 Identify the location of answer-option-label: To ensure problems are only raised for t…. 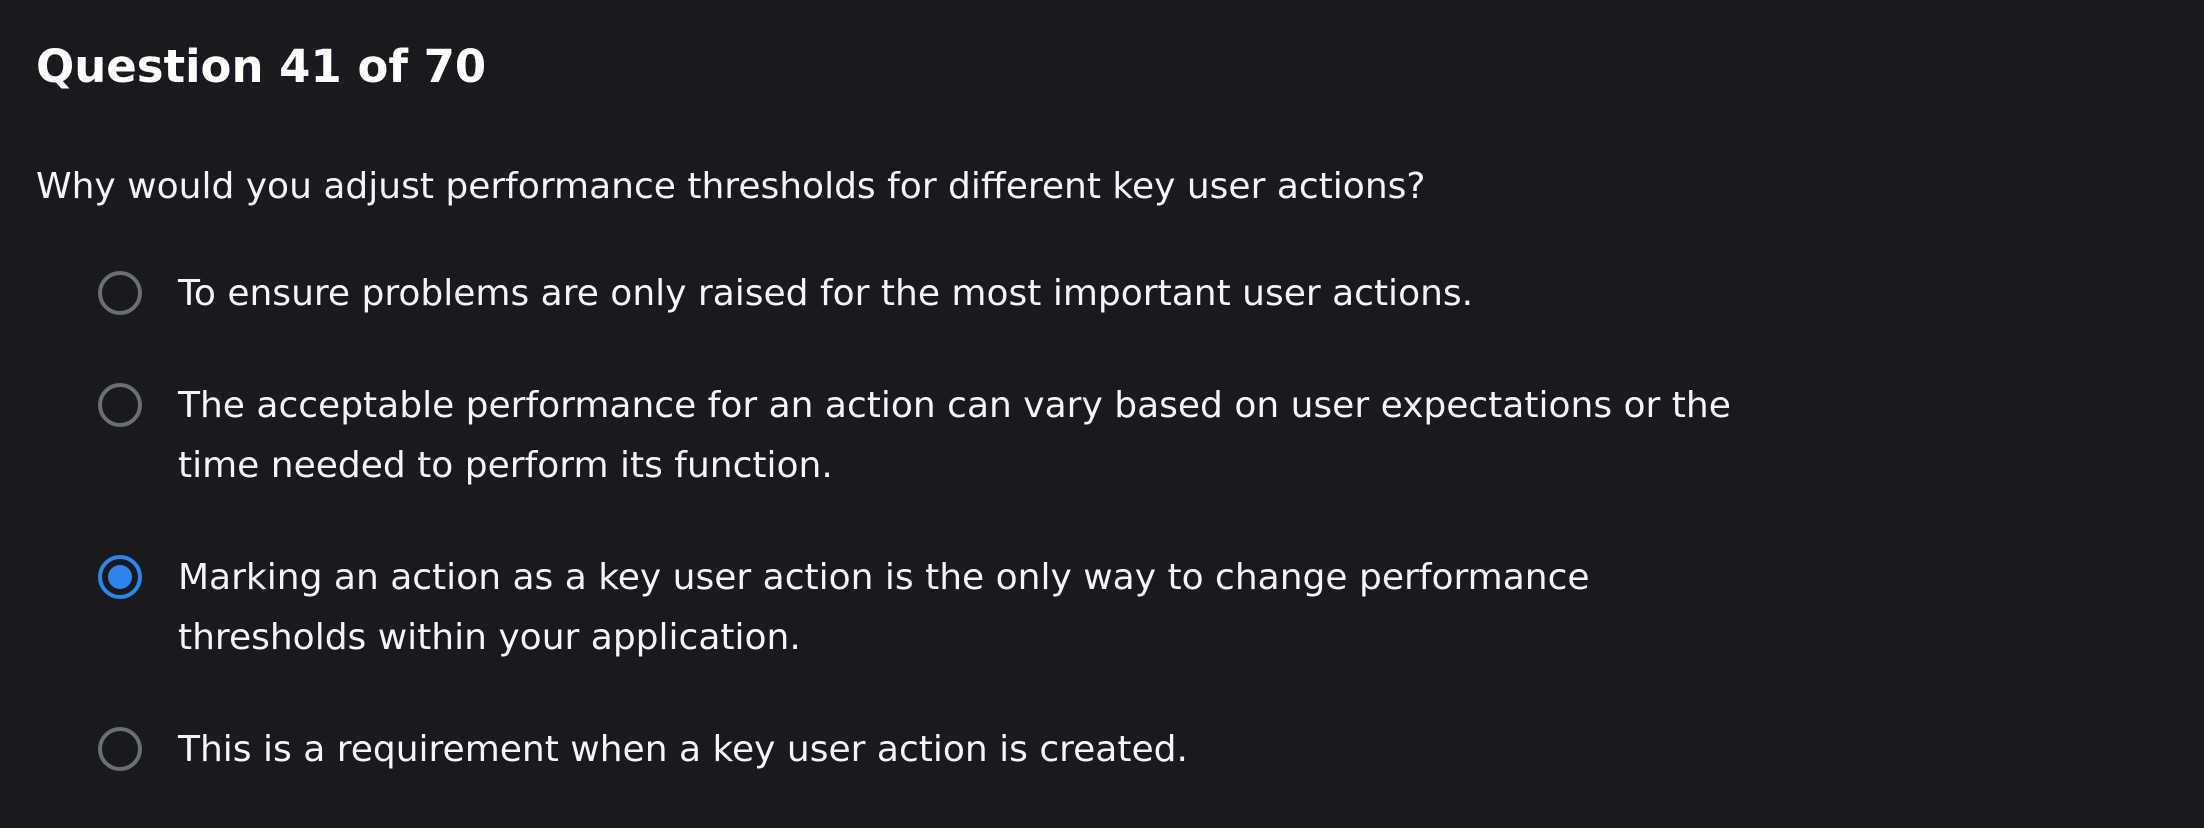
(825, 294).